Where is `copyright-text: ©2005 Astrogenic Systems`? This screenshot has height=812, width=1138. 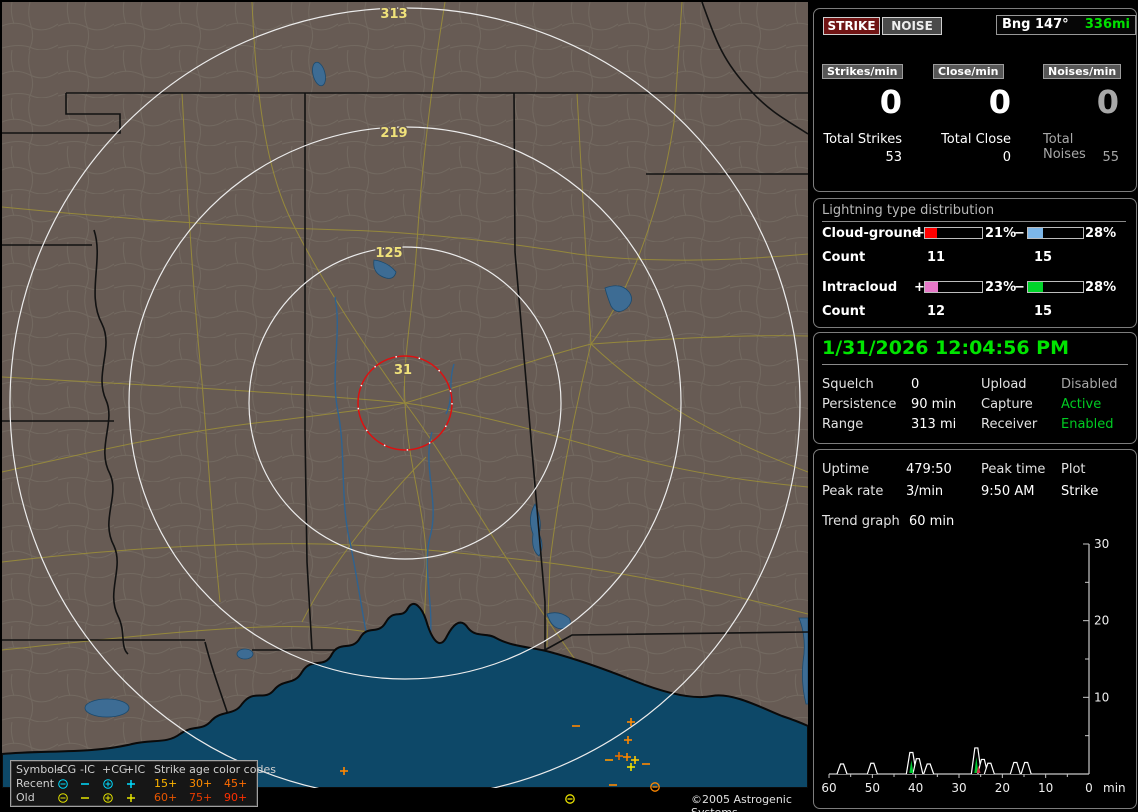 copyright-text: ©2005 Astrogenic Systems is located at coordinates (748, 802).